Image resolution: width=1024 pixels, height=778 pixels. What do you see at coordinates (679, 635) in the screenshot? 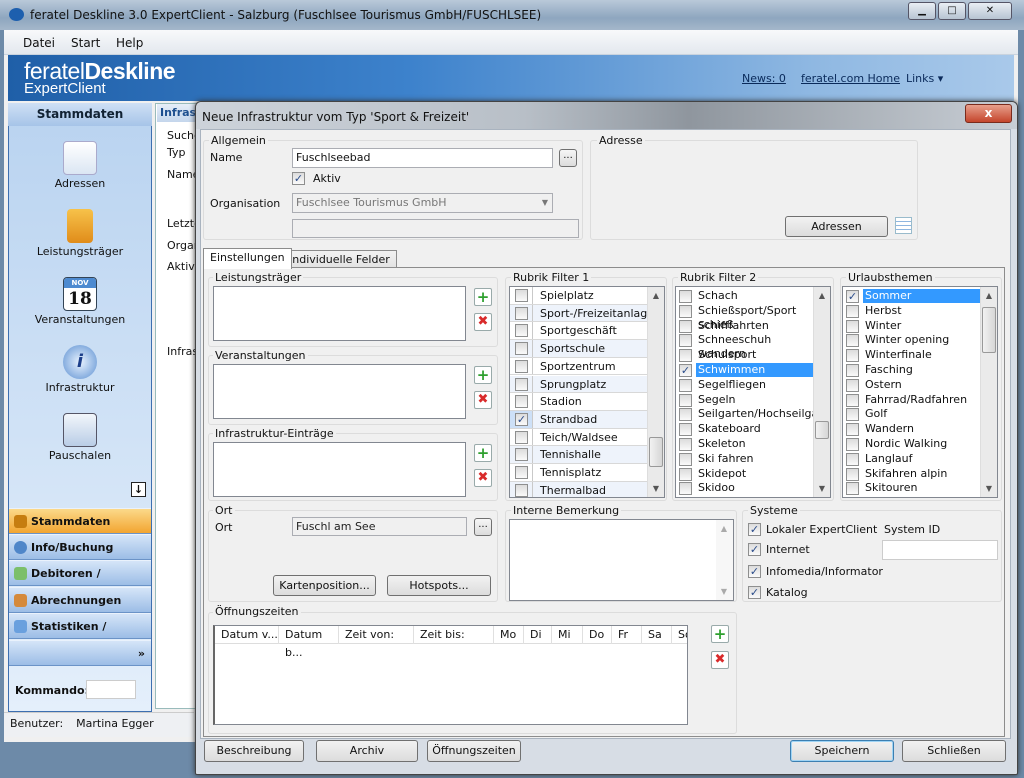
I see `column-header: So` at bounding box center [679, 635].